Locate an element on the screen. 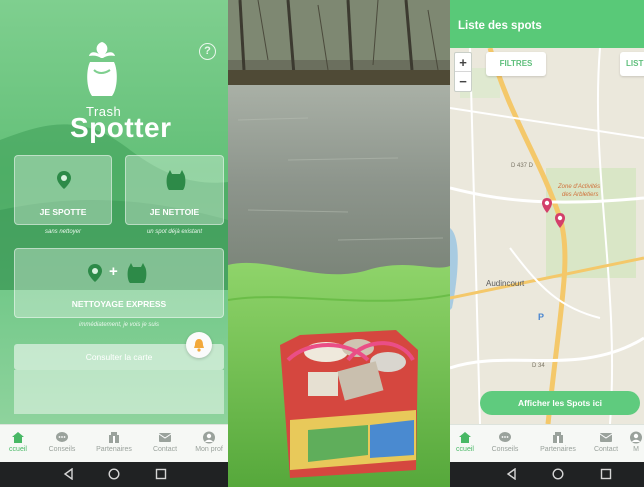 This screenshot has width=644, height=487. spot-subtitle: sans nettoyer is located at coordinates (63, 232).